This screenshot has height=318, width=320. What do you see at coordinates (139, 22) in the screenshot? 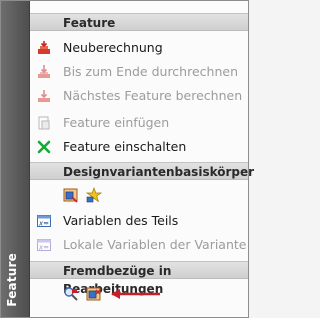
I see `section-header-feature: Feature` at bounding box center [139, 22].